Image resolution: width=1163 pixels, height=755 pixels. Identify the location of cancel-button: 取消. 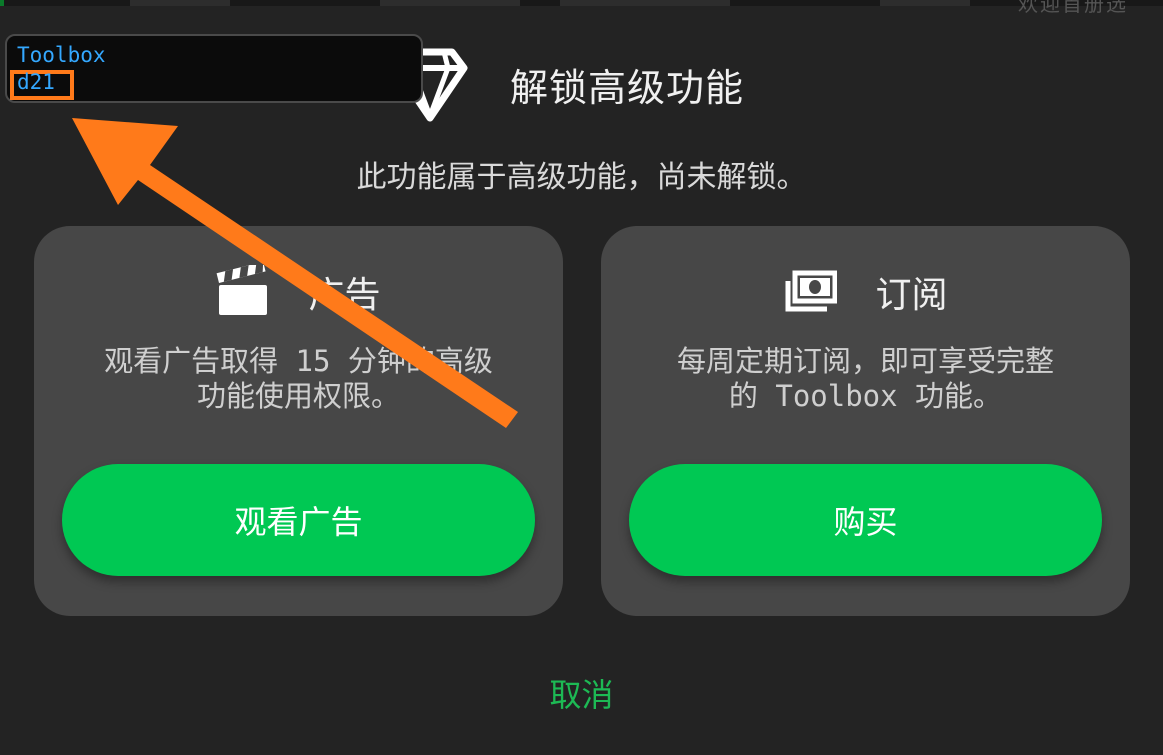
(581, 693).